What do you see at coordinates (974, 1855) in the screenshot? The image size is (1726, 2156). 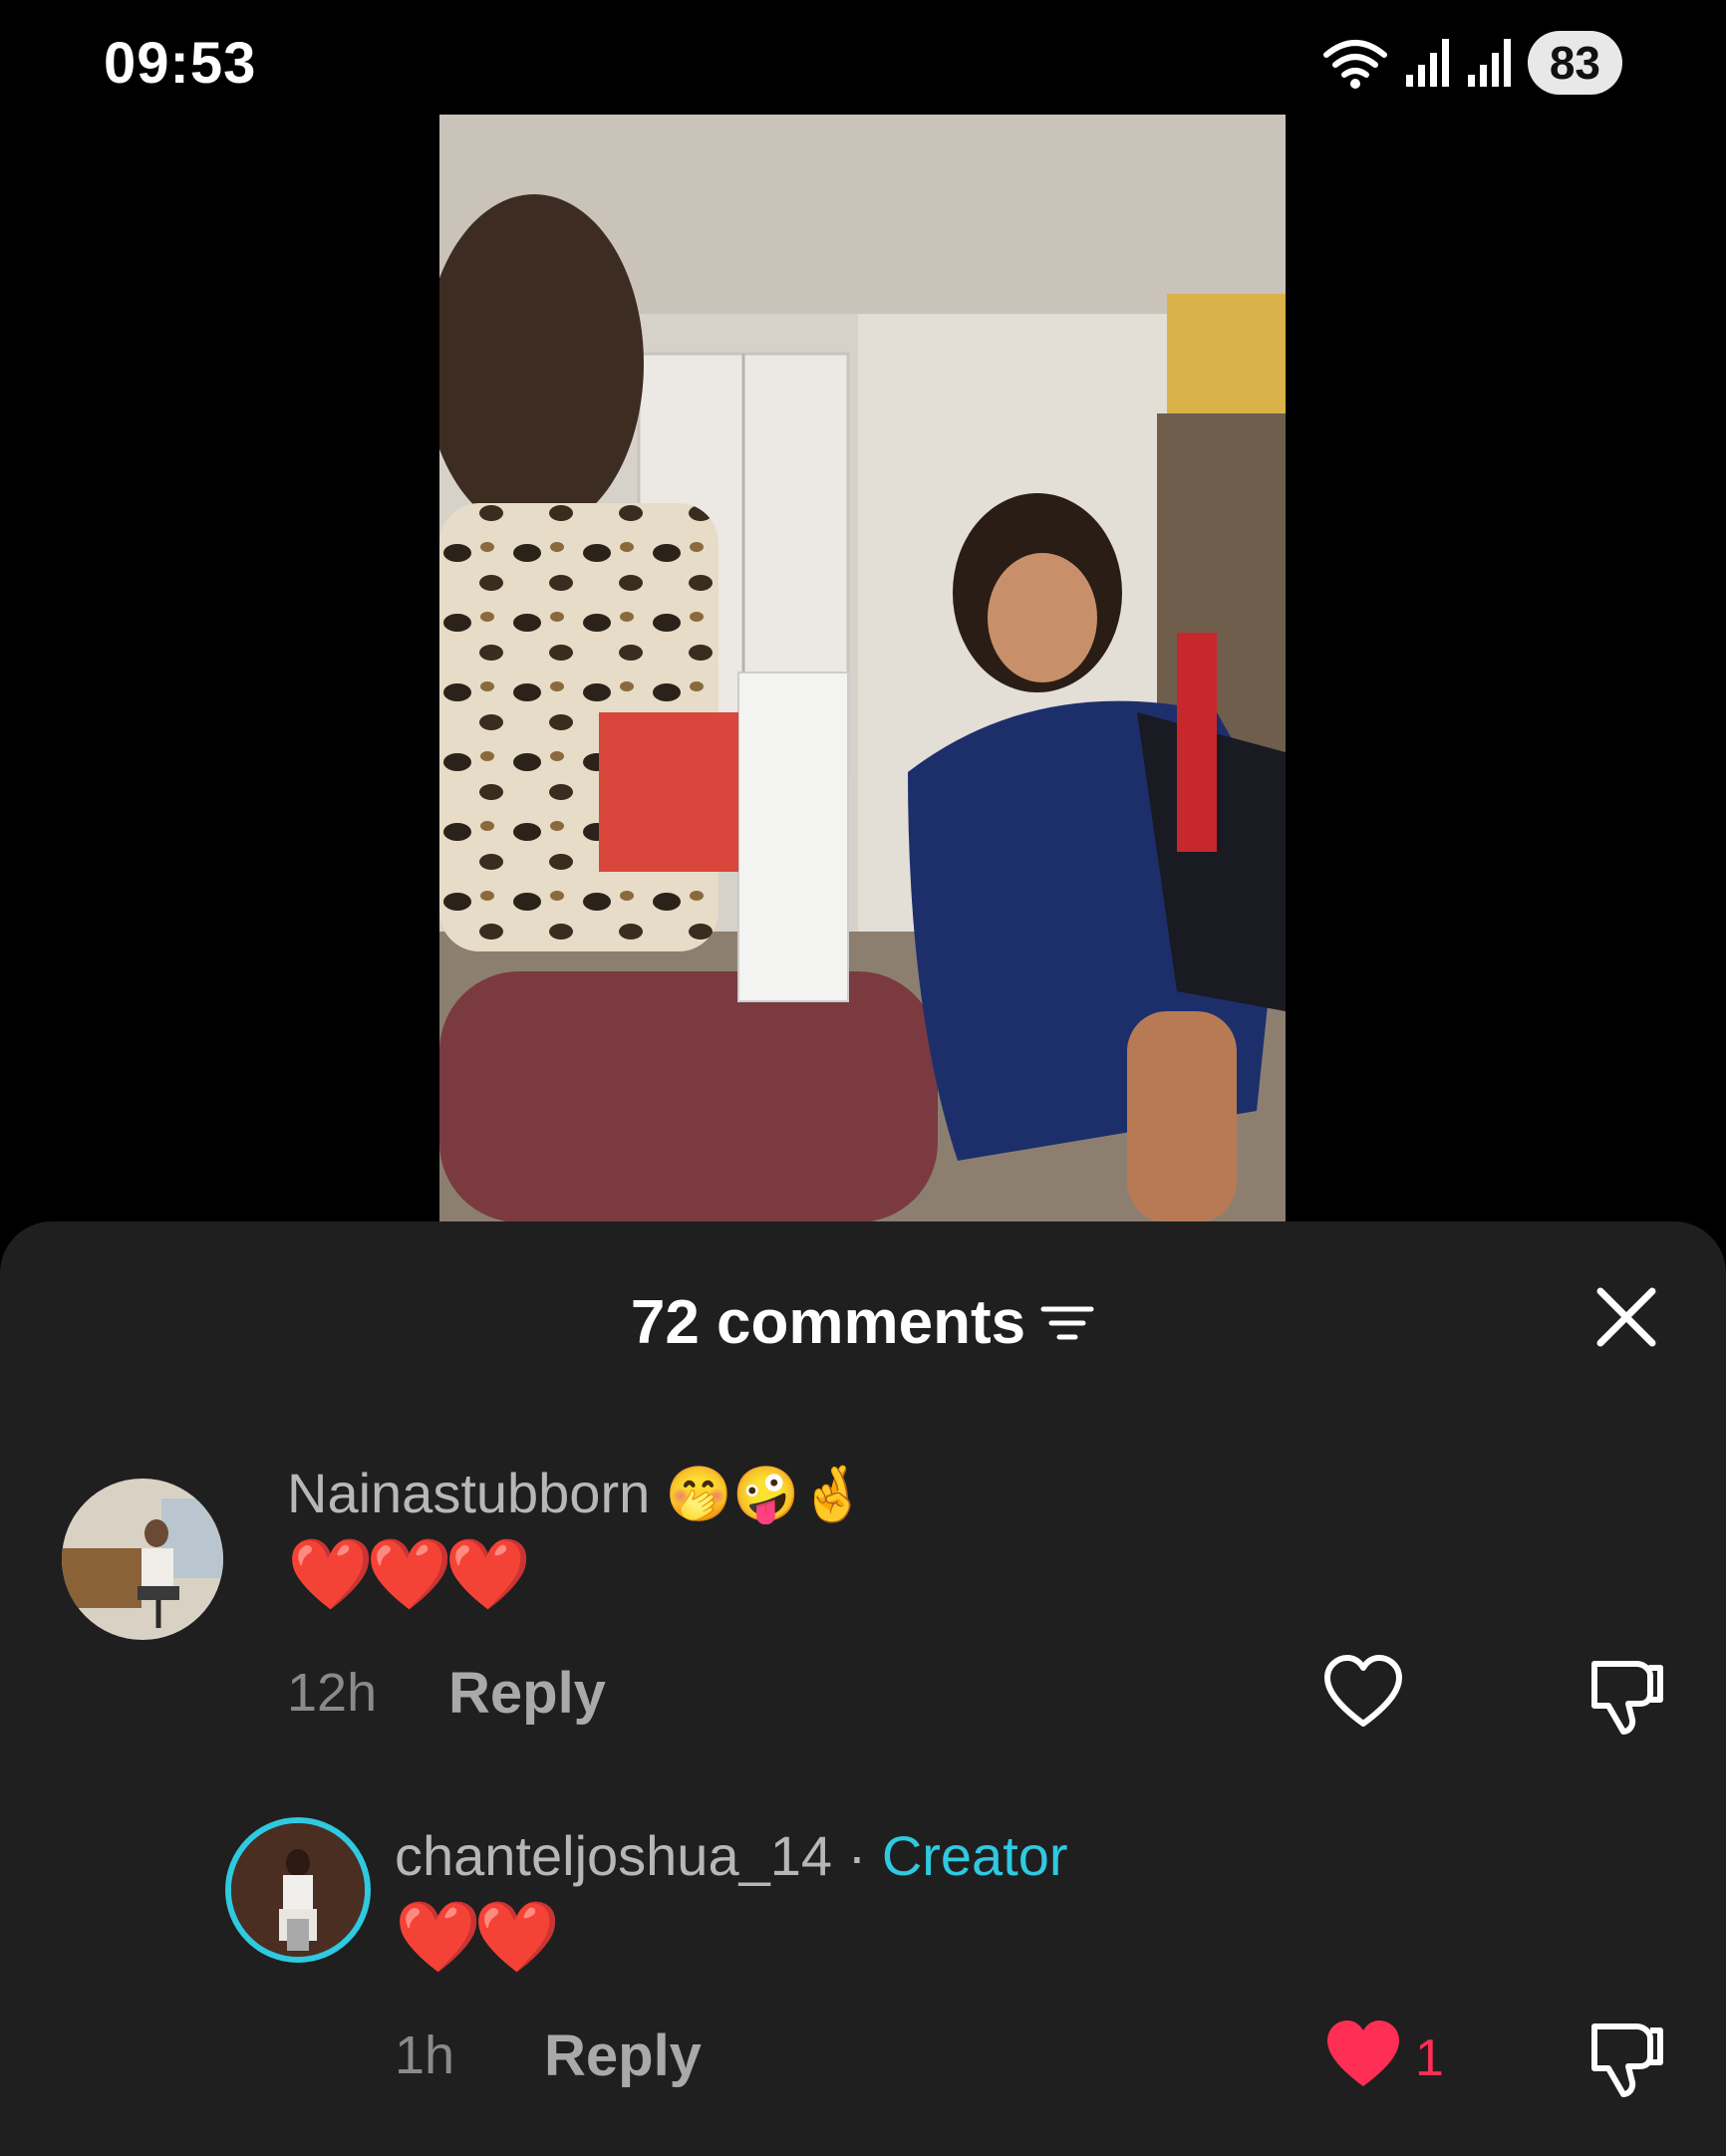 I see `creator-badge: Creator` at bounding box center [974, 1855].